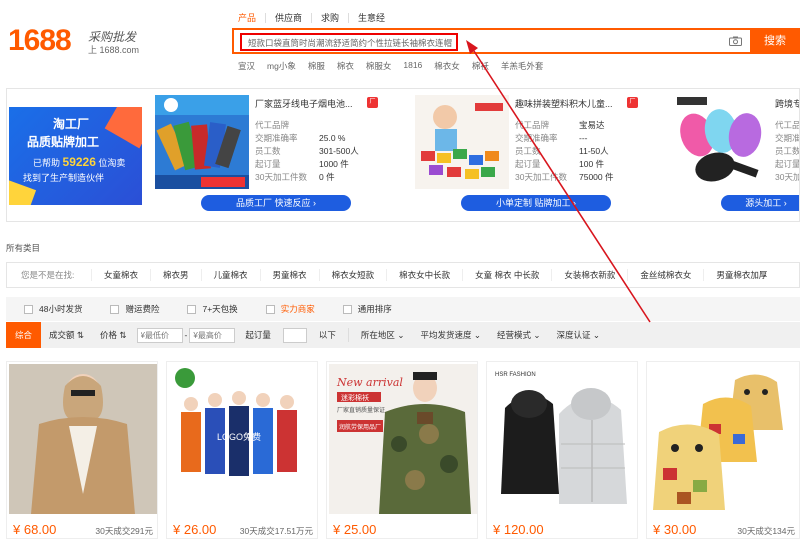 The width and height of the screenshot is (800, 539). I want to click on filter-7day-exchange: 7+天包换, so click(212, 309).